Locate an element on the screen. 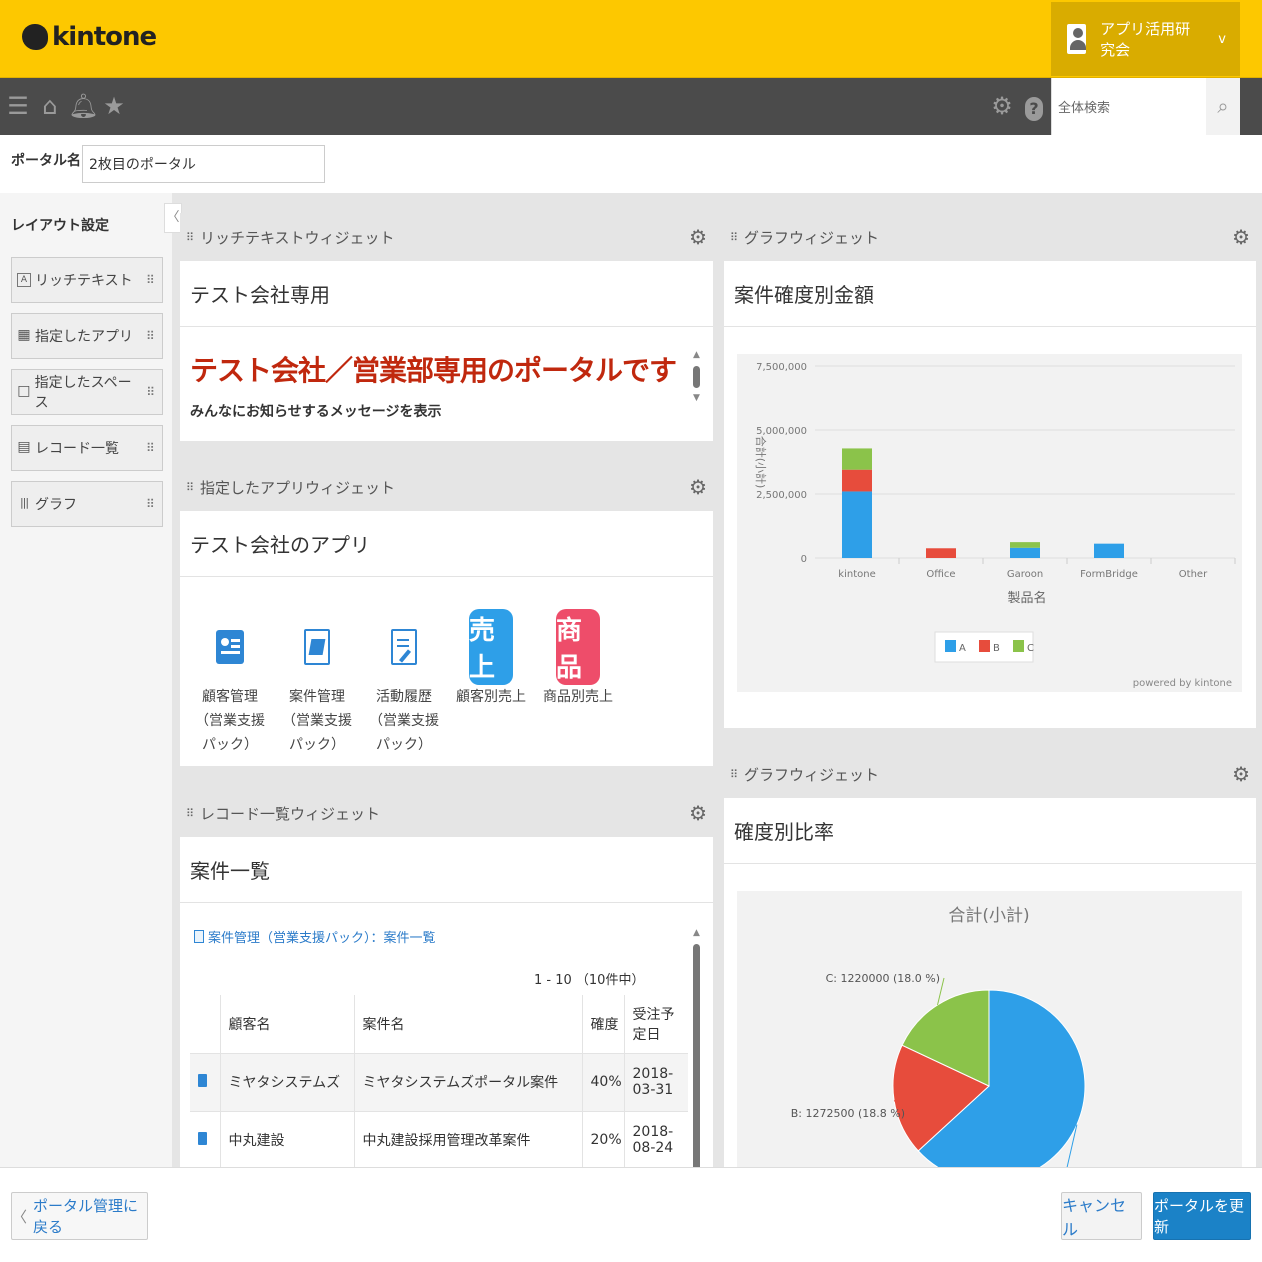 Image resolution: width=1262 pixels, height=1262 pixels. kintone-logo: kintone is located at coordinates (89, 37).